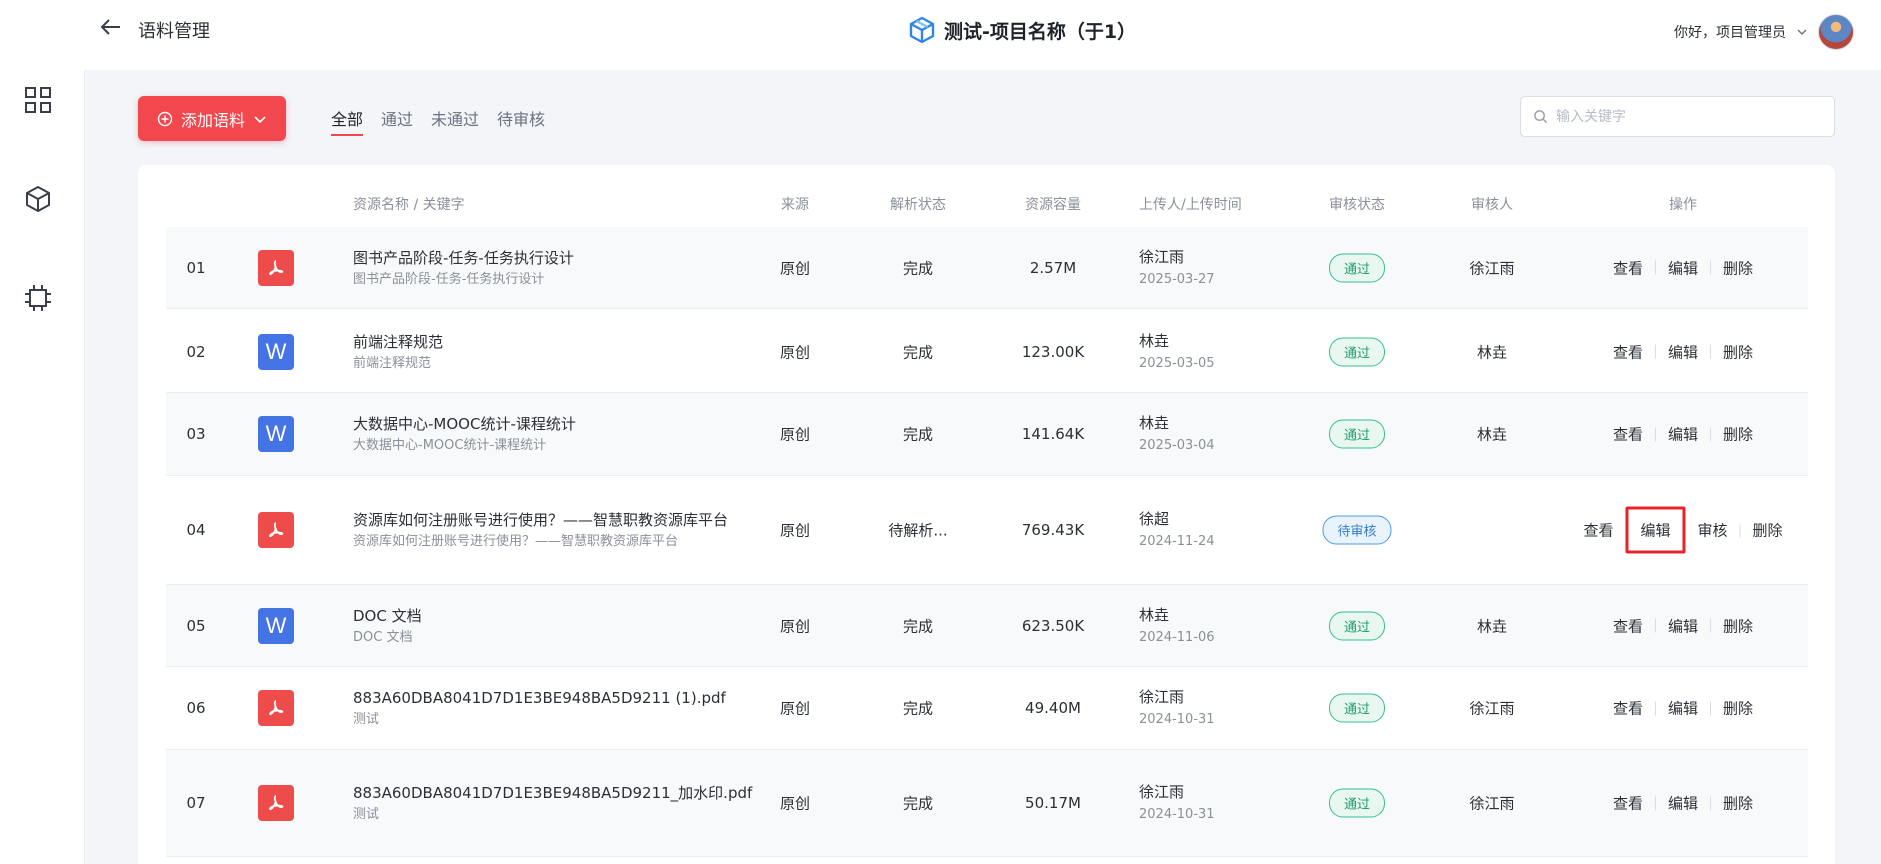 This screenshot has width=1881, height=864. I want to click on chevron-down-icon, so click(1802, 32).